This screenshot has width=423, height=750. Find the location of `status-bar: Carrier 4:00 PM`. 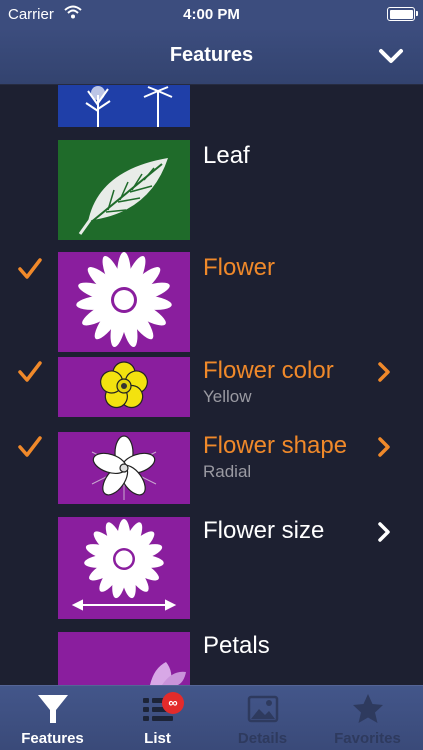

status-bar: Carrier 4:00 PM is located at coordinates (211, 14).